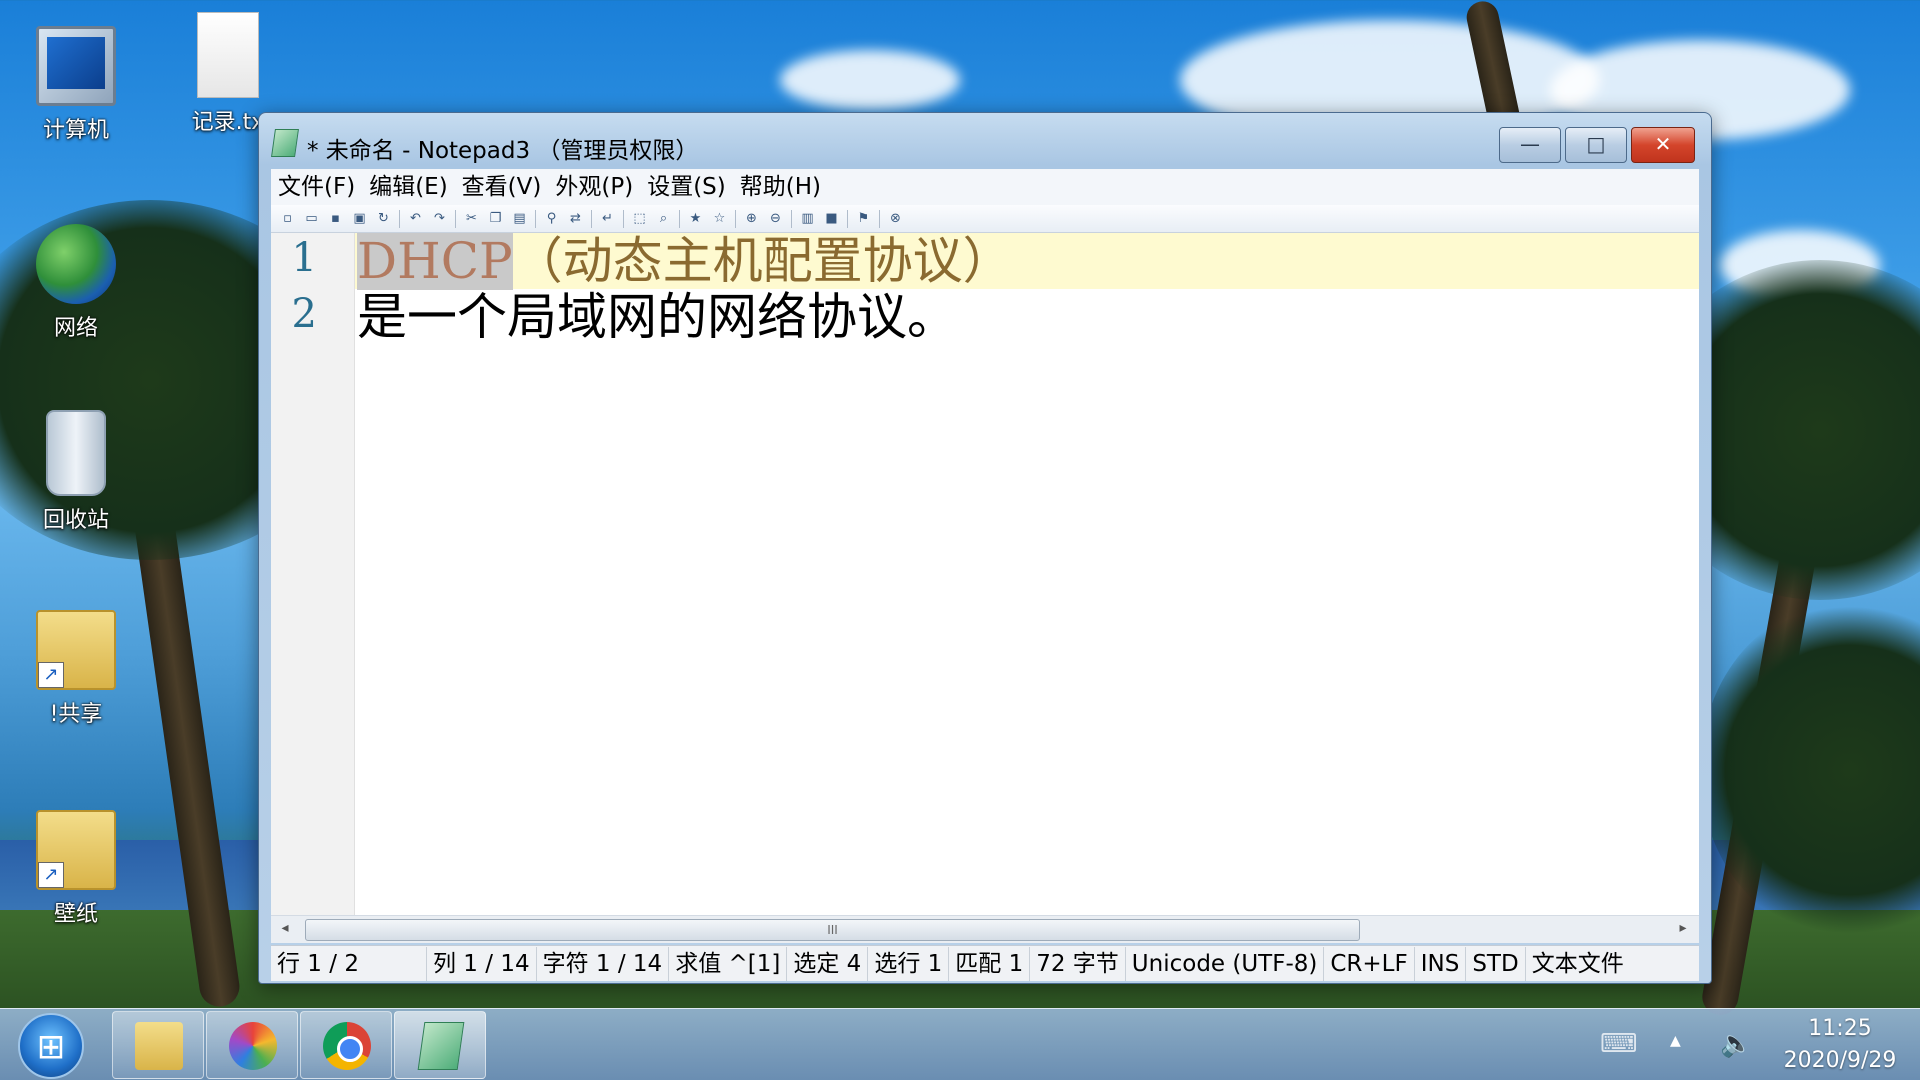  What do you see at coordinates (728, 964) in the screenshot?
I see `status-eval: 求值 ^[1]` at bounding box center [728, 964].